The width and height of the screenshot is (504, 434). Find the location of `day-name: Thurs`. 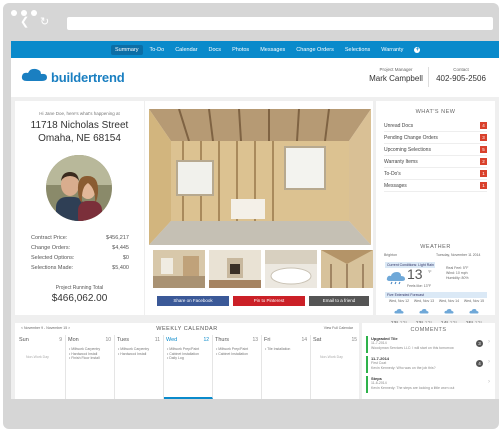

day-name: Thurs is located at coordinates (222, 340).